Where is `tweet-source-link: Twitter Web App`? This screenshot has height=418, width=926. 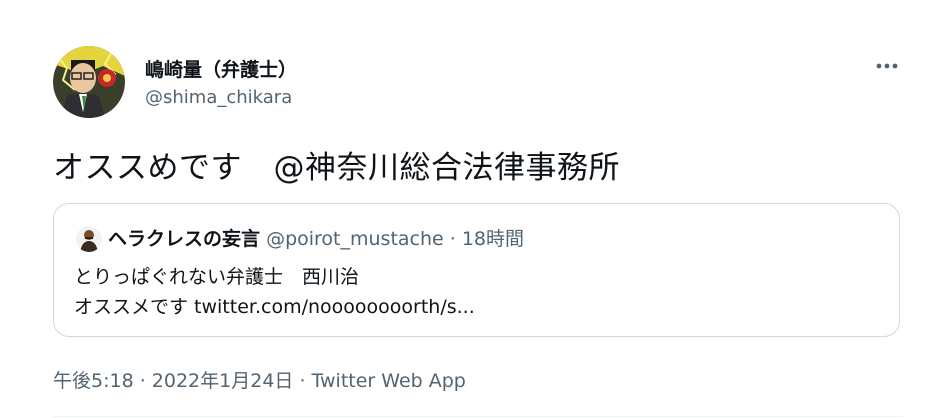
tweet-source-link: Twitter Web App is located at coordinates (389, 381).